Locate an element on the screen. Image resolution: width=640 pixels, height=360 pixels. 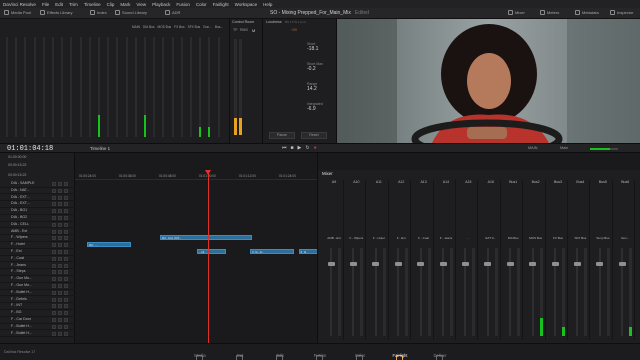
monitor-selector: Main is located at coordinates (564, 148).